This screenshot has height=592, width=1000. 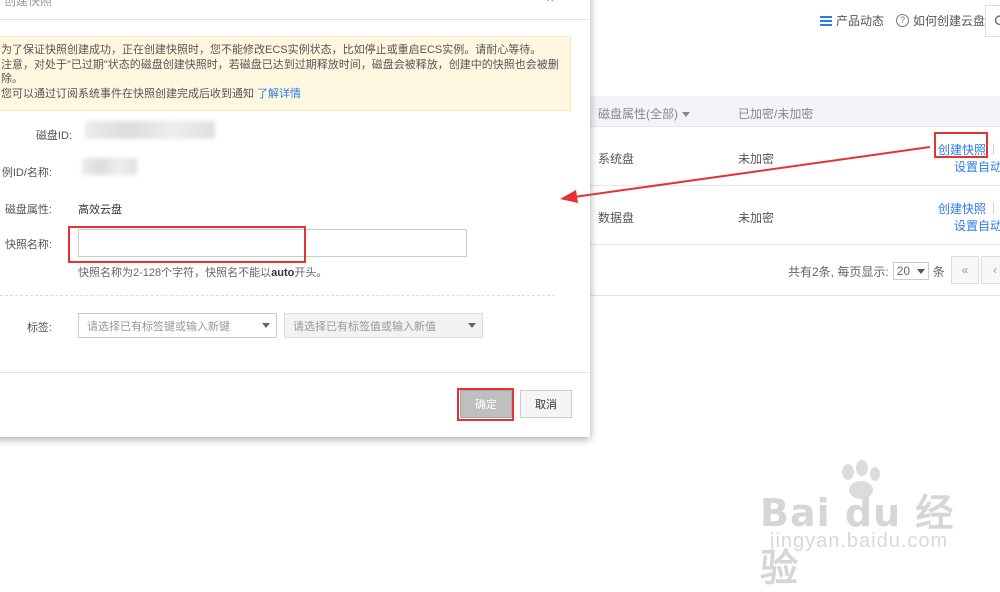 I want to click on refresh-icon: ⟳, so click(x=997, y=21).